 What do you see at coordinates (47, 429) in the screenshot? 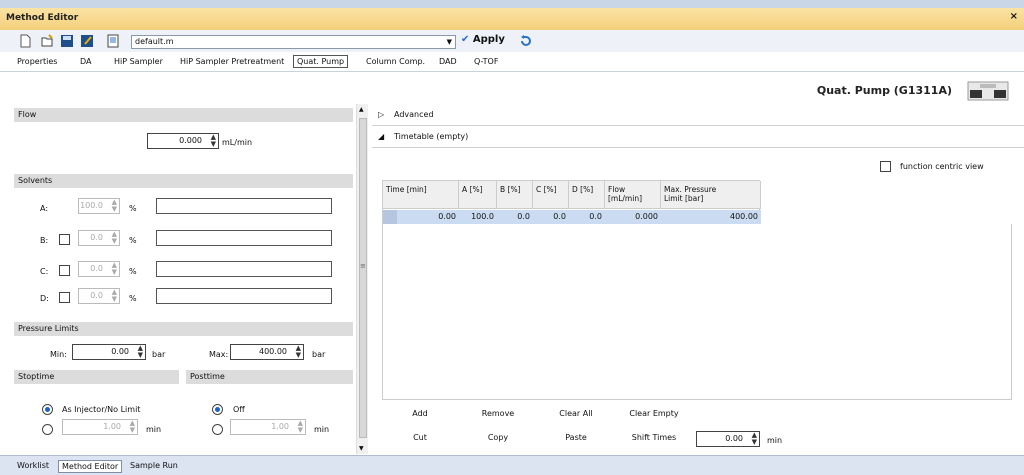
I see `stoptime-value-radio` at bounding box center [47, 429].